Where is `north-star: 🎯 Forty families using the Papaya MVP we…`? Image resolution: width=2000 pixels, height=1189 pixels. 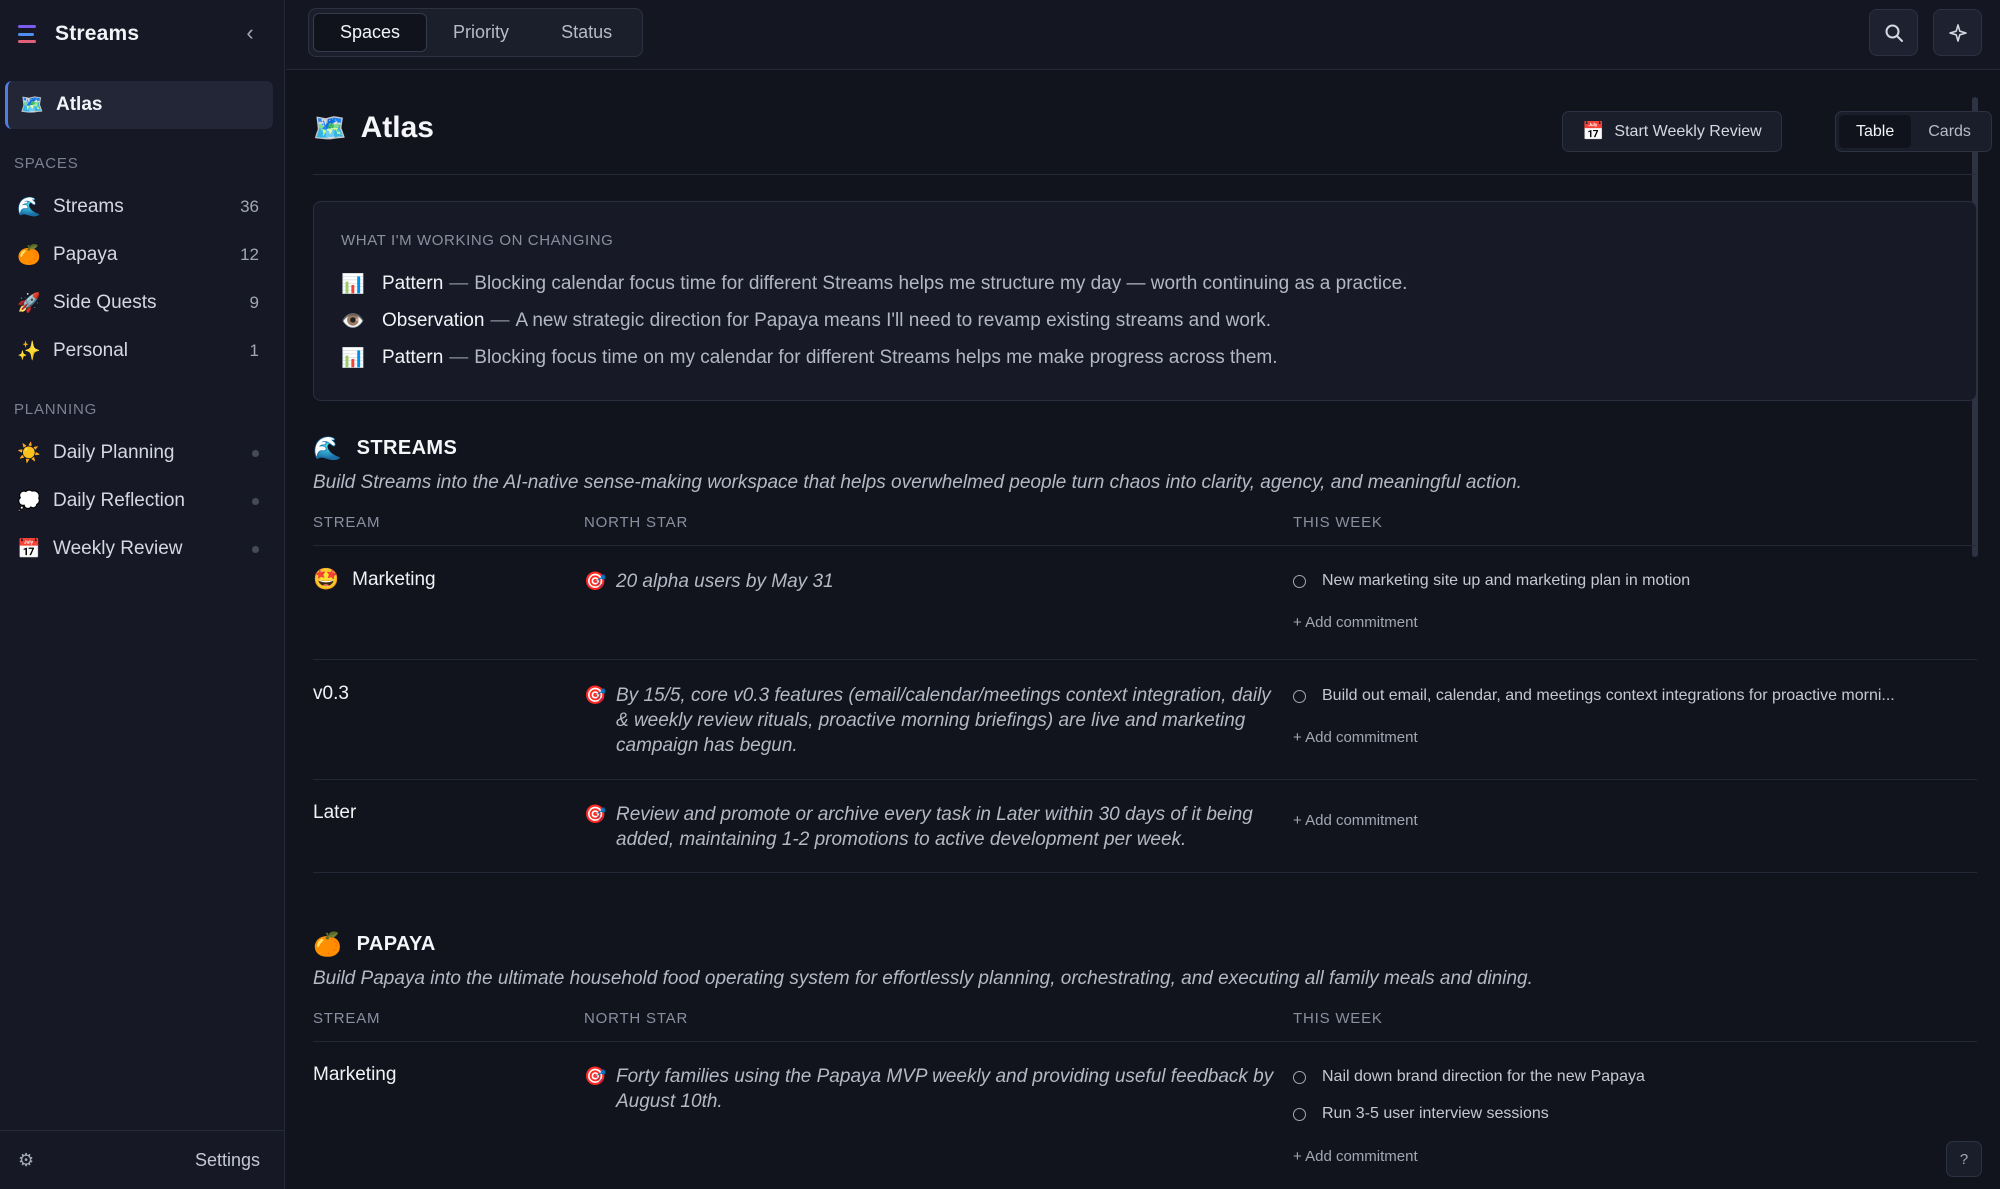
north-star: 🎯 Forty families using the Papaya MVP we… is located at coordinates (929, 1089).